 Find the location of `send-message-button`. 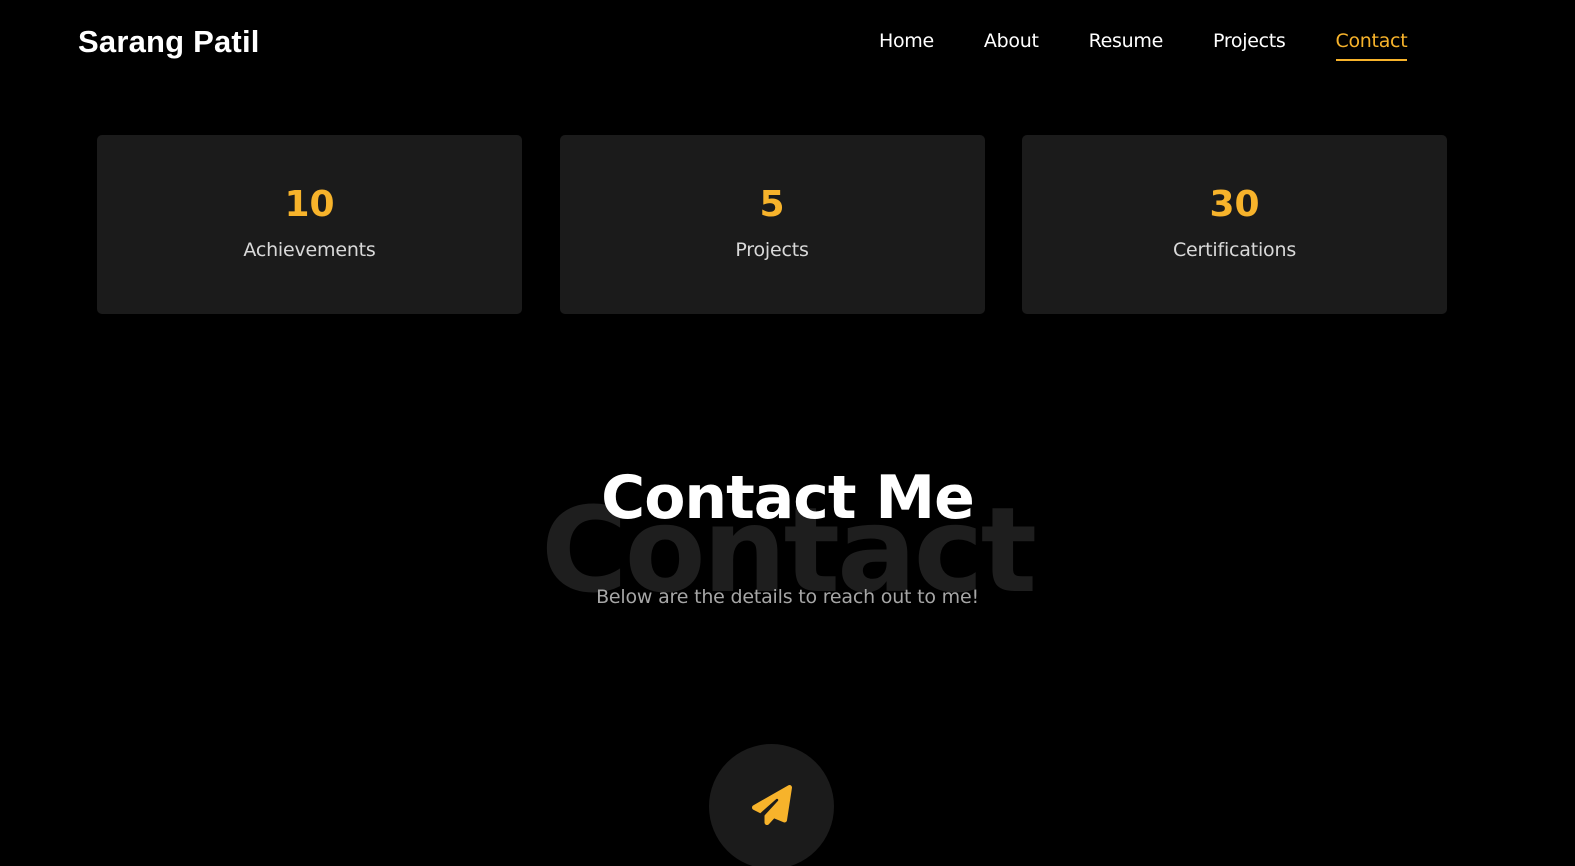

send-message-button is located at coordinates (771, 805).